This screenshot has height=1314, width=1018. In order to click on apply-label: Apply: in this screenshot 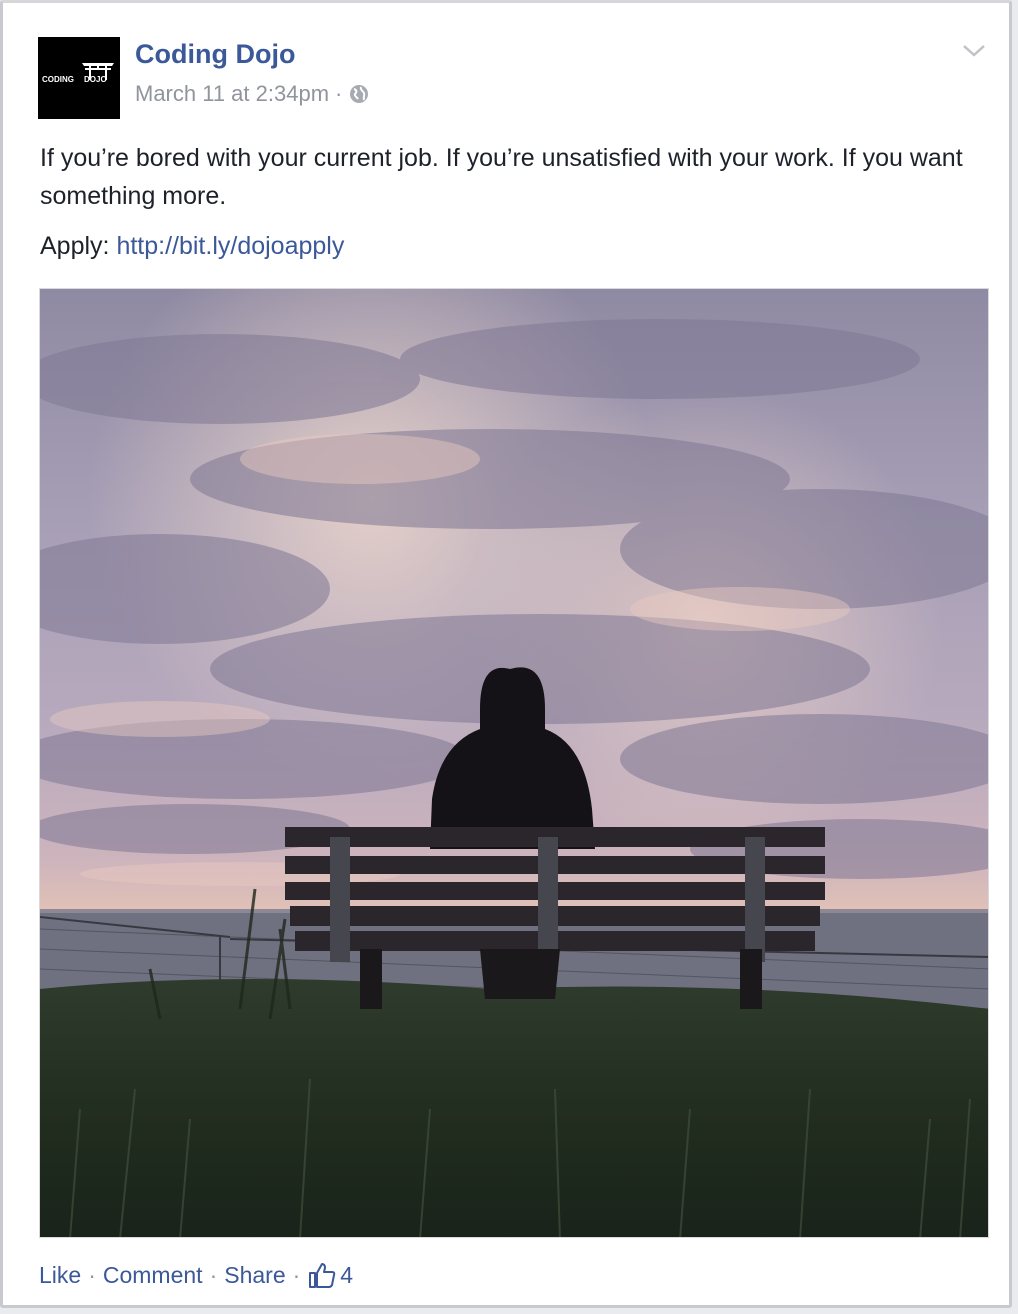, I will do `click(75, 246)`.